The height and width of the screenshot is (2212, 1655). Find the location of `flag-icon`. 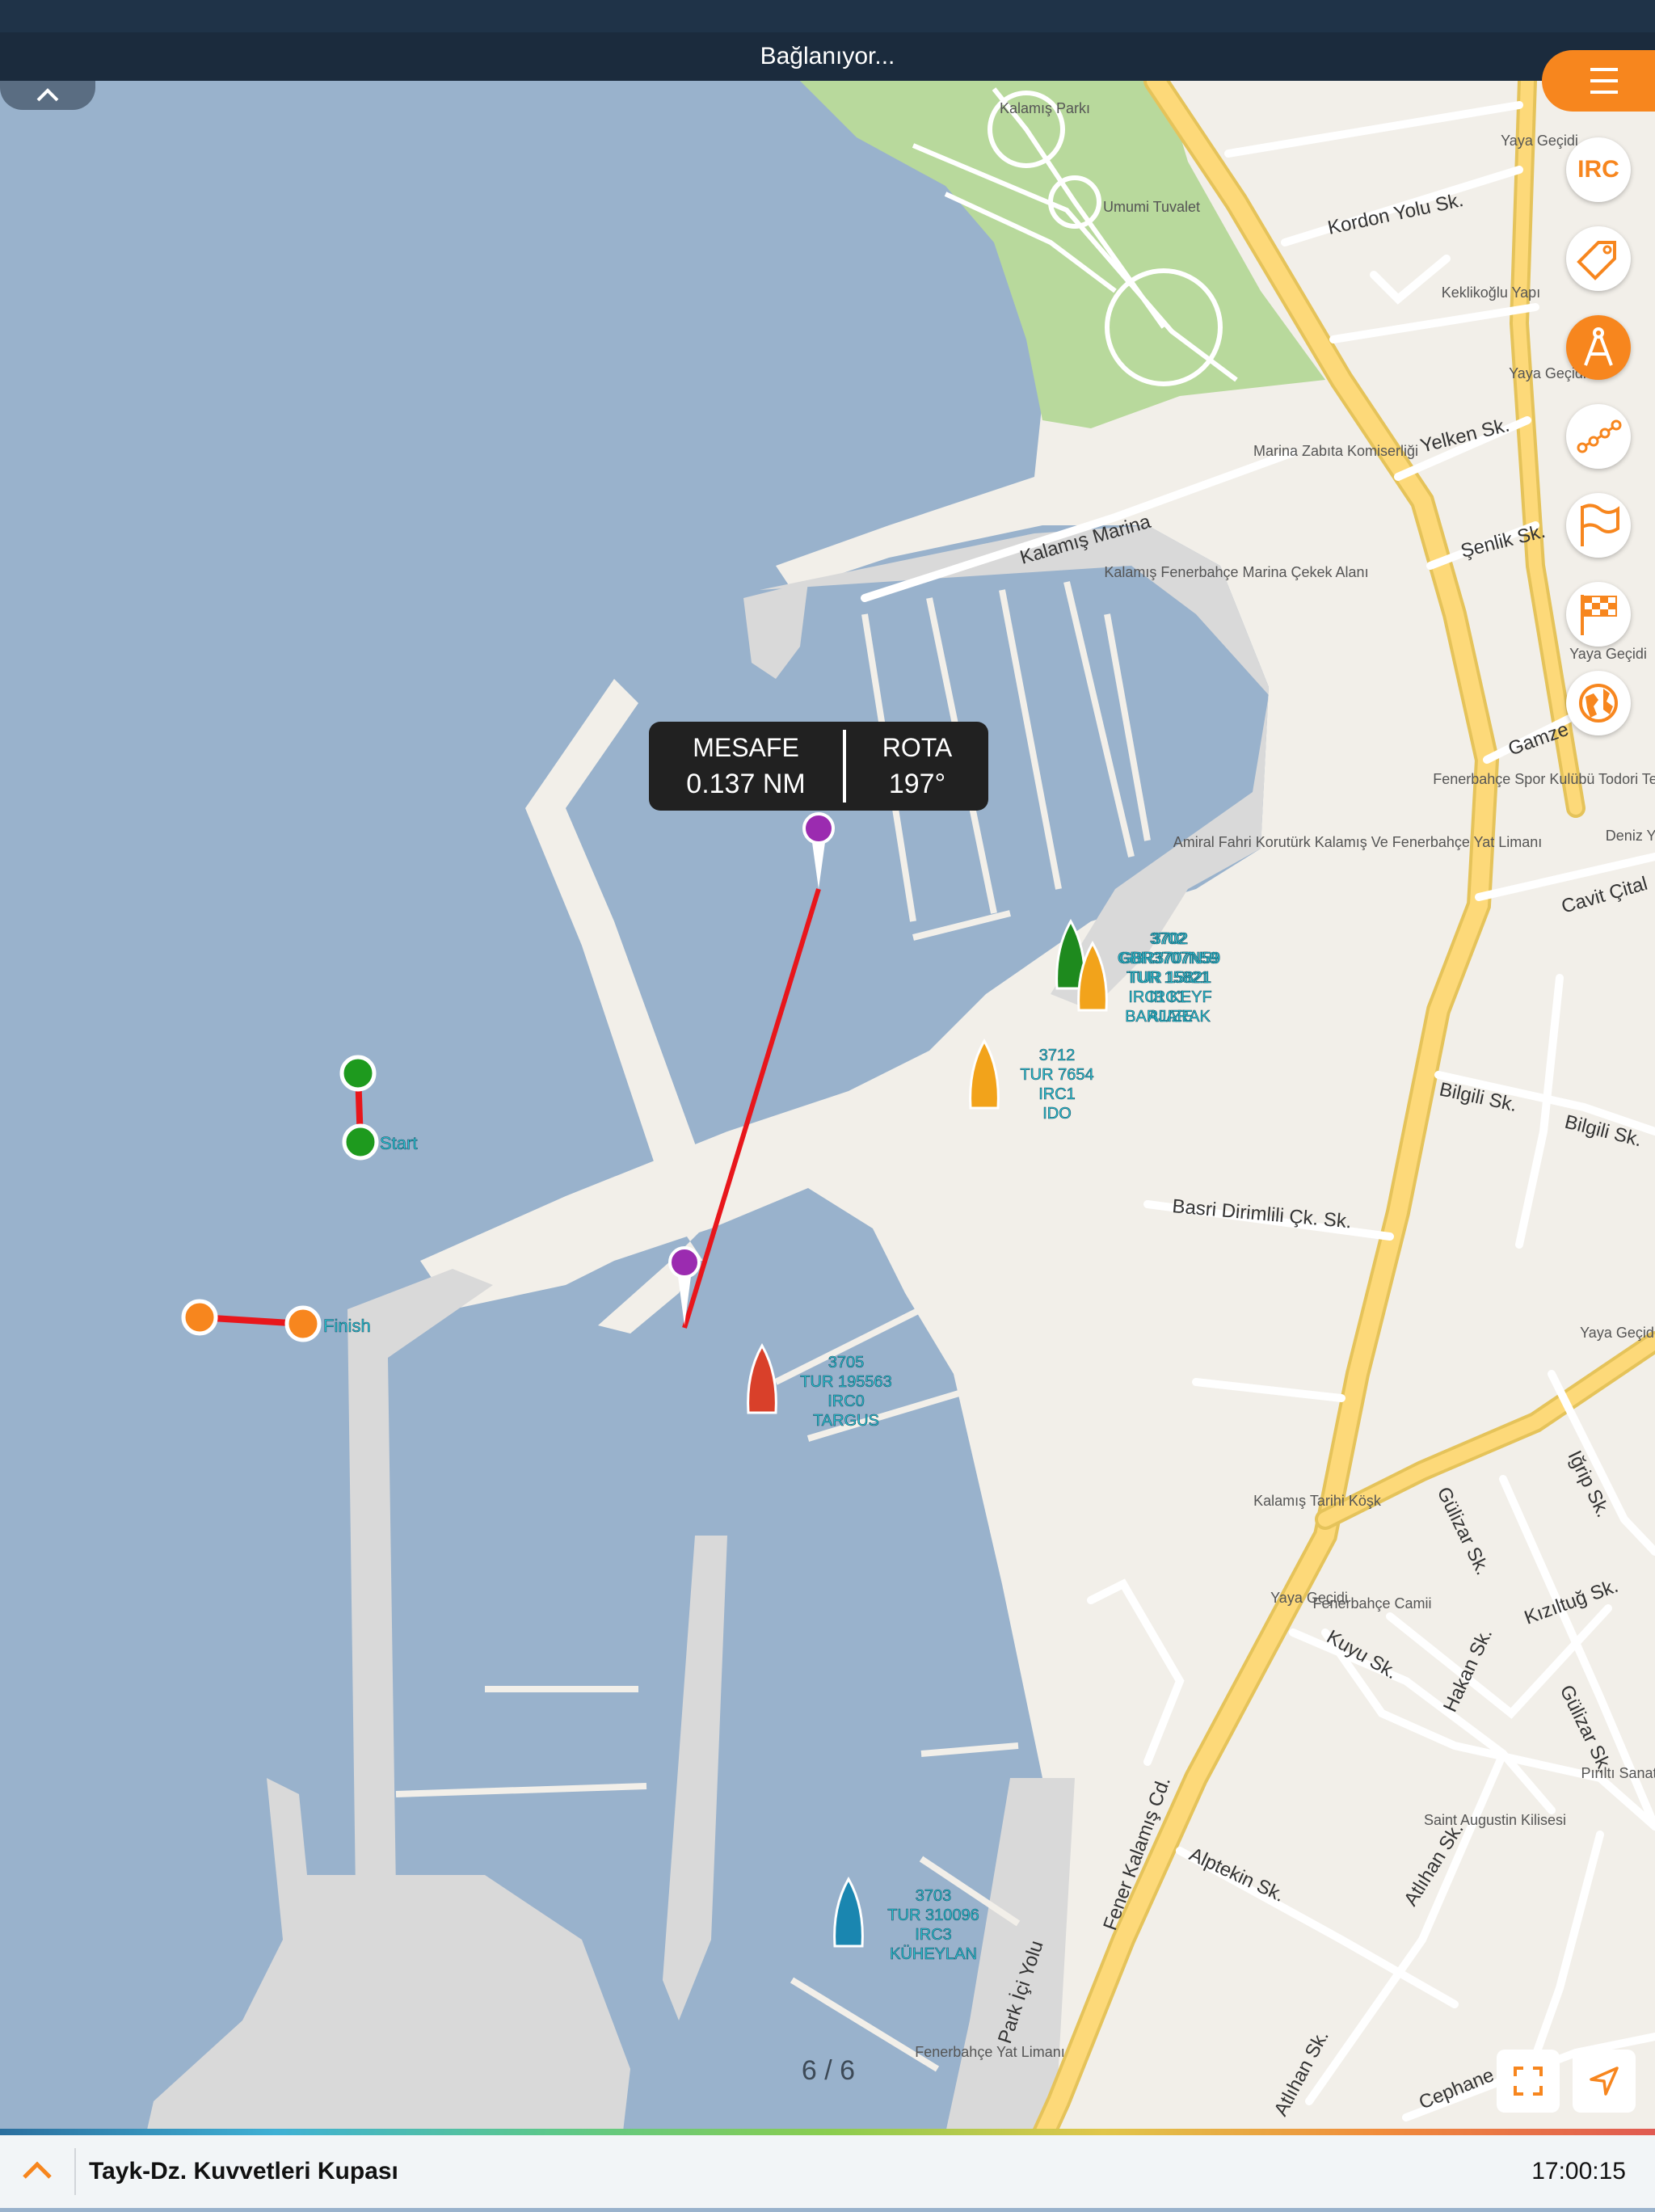

flag-icon is located at coordinates (1600, 524).